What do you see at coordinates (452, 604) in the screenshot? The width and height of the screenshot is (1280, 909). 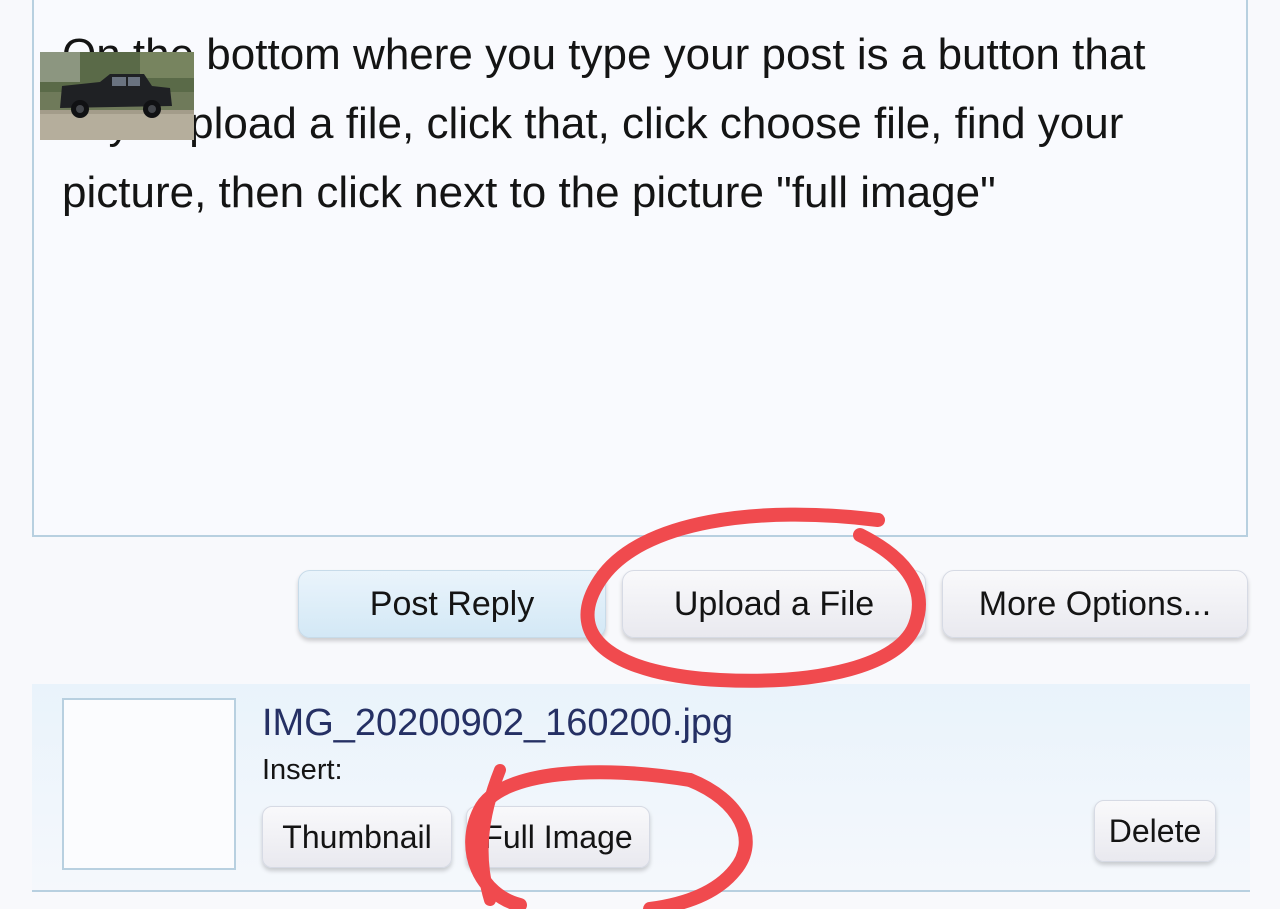 I see `post-reply-button: Post Reply` at bounding box center [452, 604].